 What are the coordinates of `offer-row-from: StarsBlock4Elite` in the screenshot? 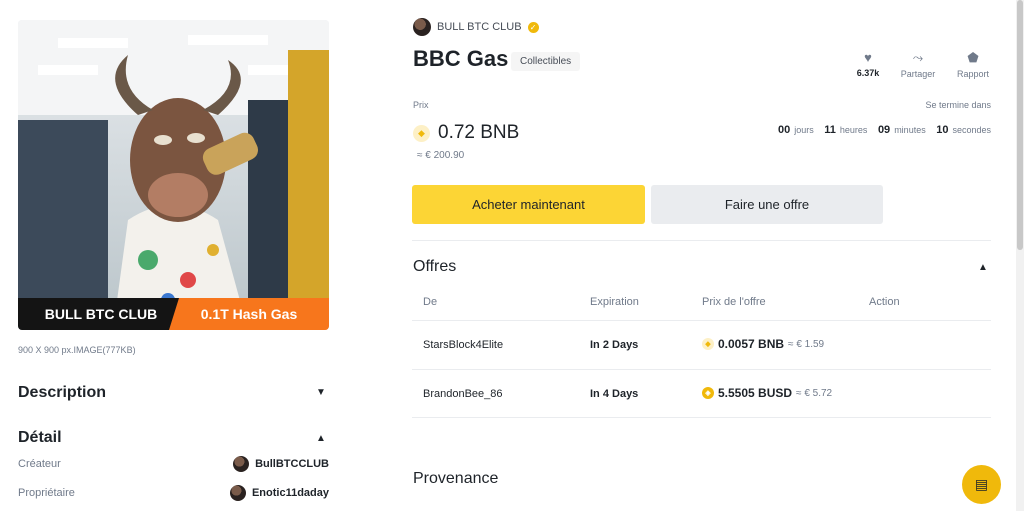 It's located at (463, 345).